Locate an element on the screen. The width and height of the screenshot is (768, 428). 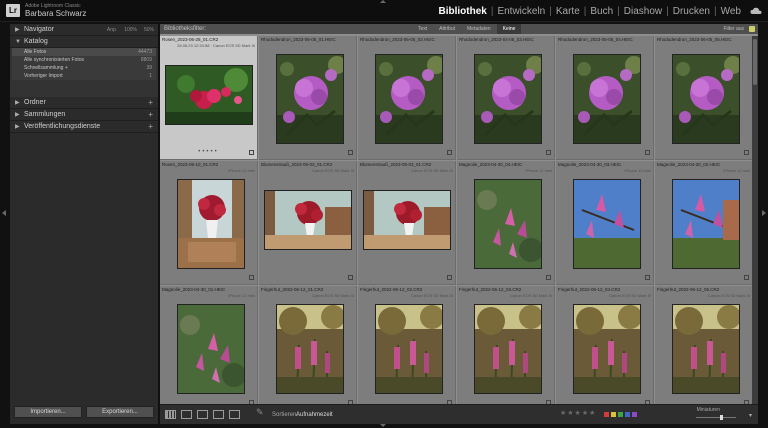
grid-cell: Rhododendron_2023-04-05_03.HEIC is located at coordinates (506, 98).